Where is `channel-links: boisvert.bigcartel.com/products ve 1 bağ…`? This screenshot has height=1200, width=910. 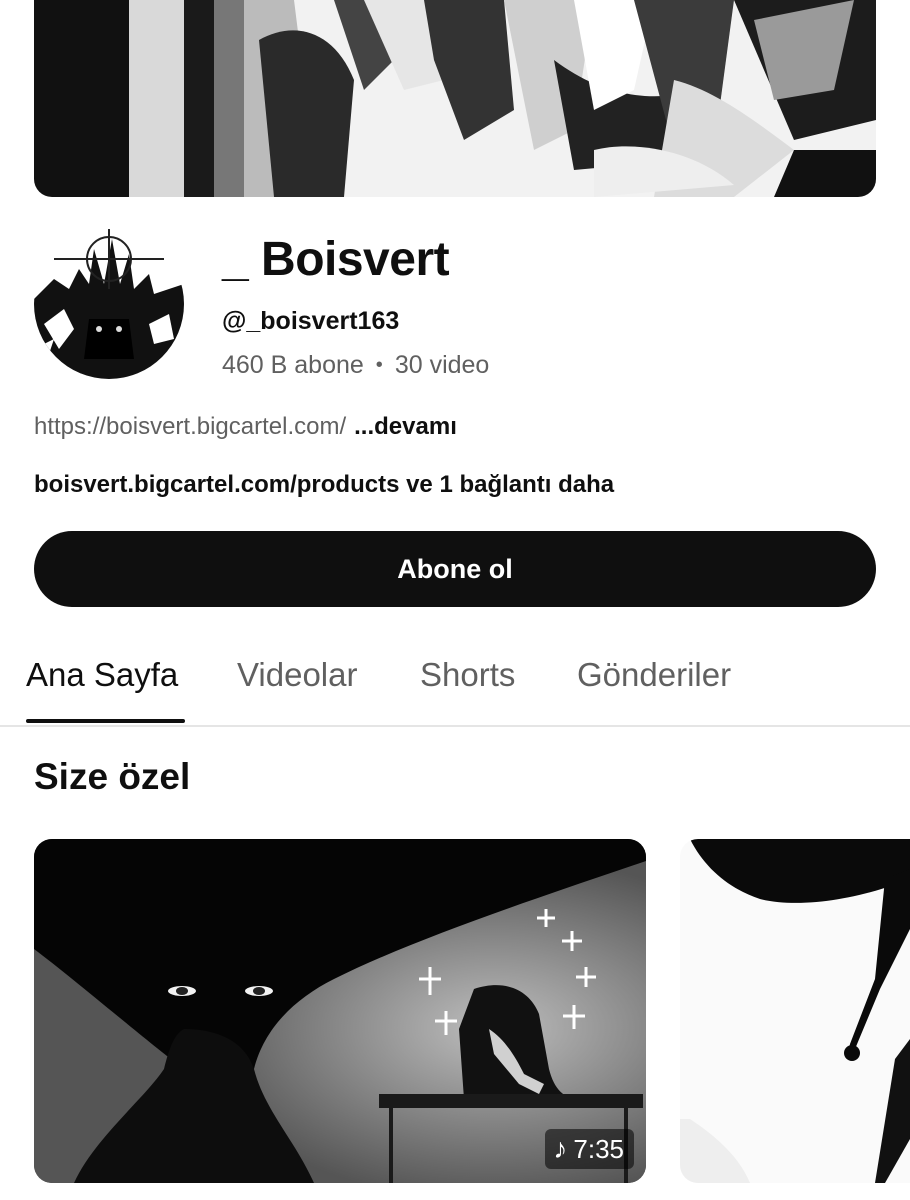
channel-links: boisvert.bigcartel.com/products ve 1 bağ… is located at coordinates (324, 485).